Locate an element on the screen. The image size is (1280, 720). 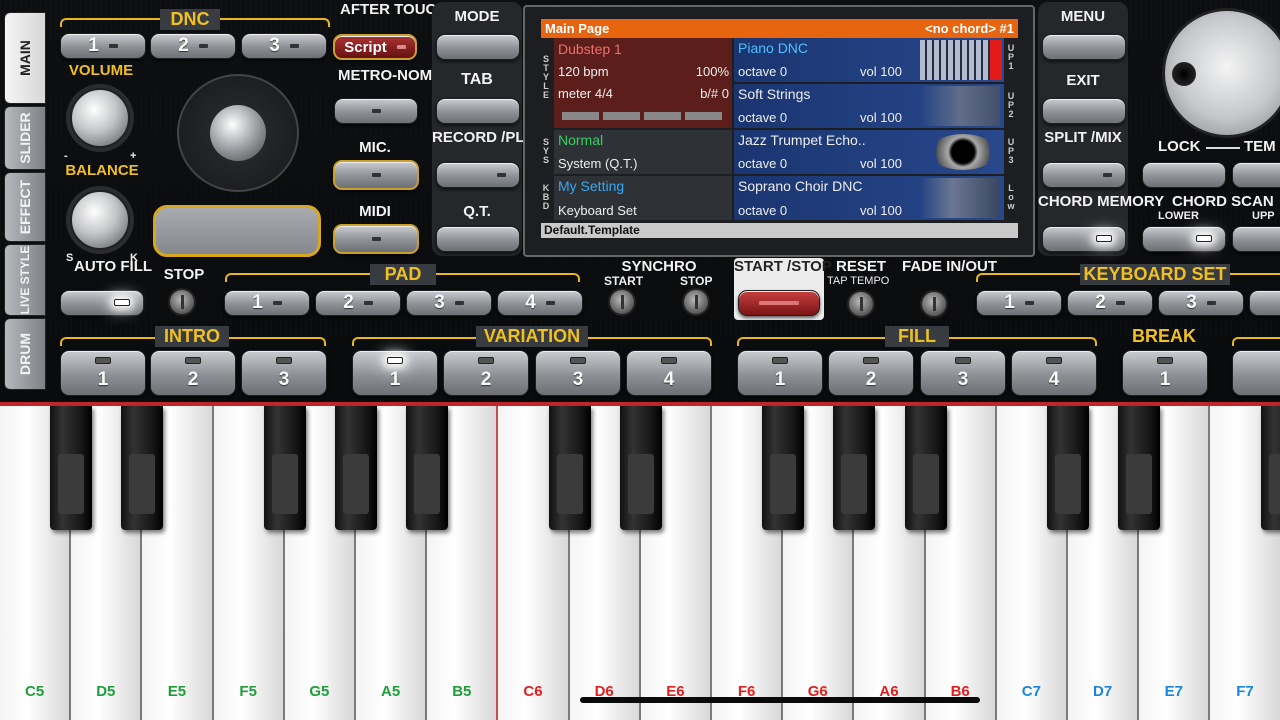
tab-effect-label: EFFECT is located at coordinates (25, 207).